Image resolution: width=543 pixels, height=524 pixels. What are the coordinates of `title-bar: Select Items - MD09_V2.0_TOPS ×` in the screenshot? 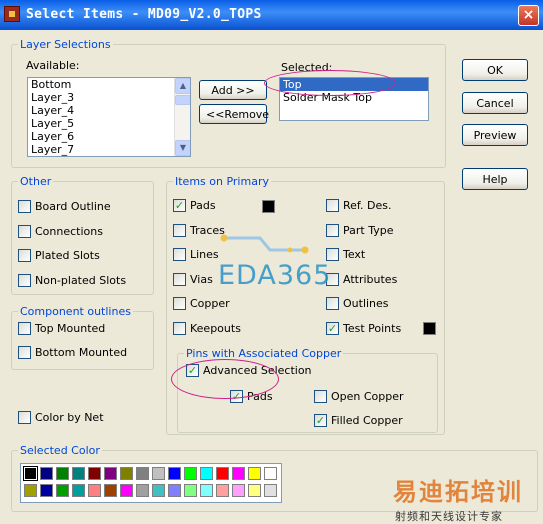 It's located at (271, 15).